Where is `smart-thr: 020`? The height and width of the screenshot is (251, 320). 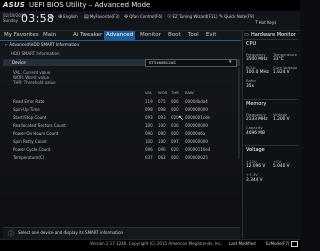
smart-thr: 020 is located at coordinates (175, 149).